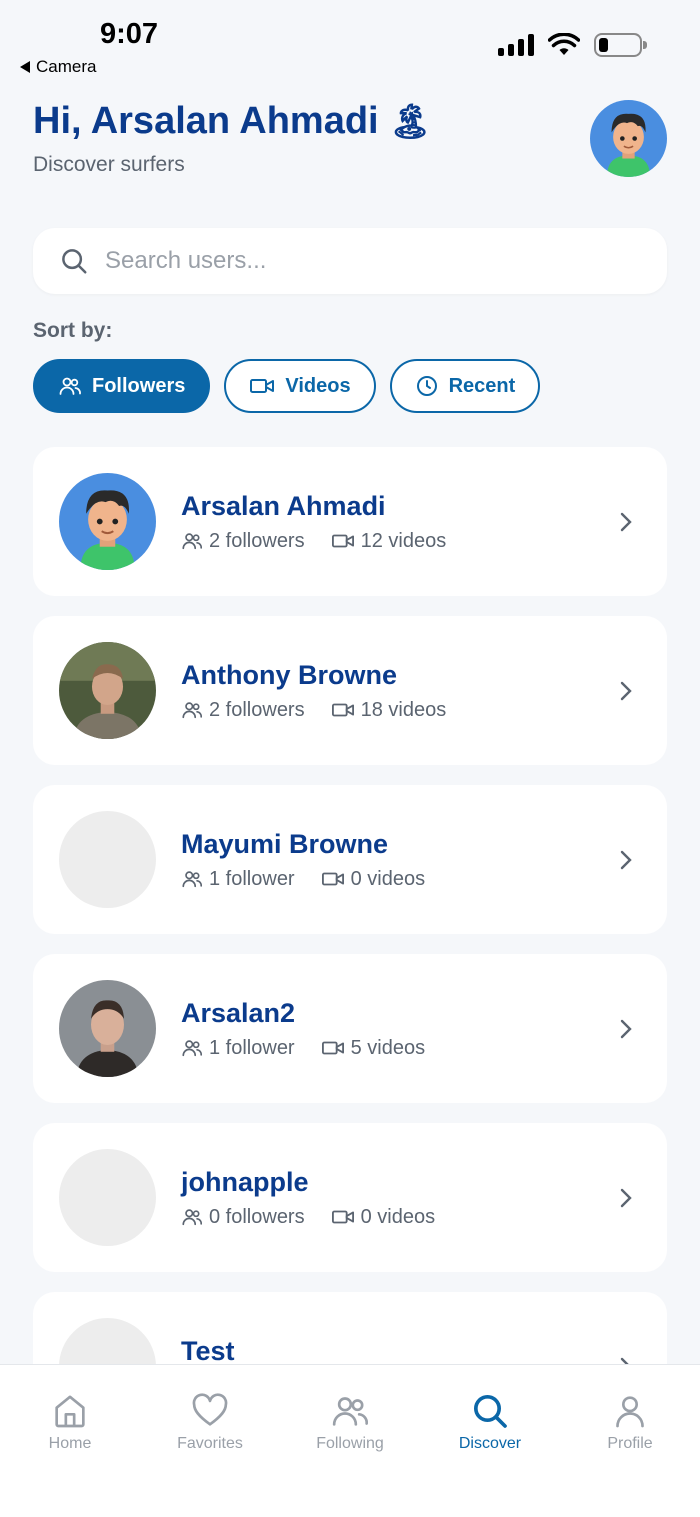  I want to click on video-count: 12 videos, so click(403, 540).